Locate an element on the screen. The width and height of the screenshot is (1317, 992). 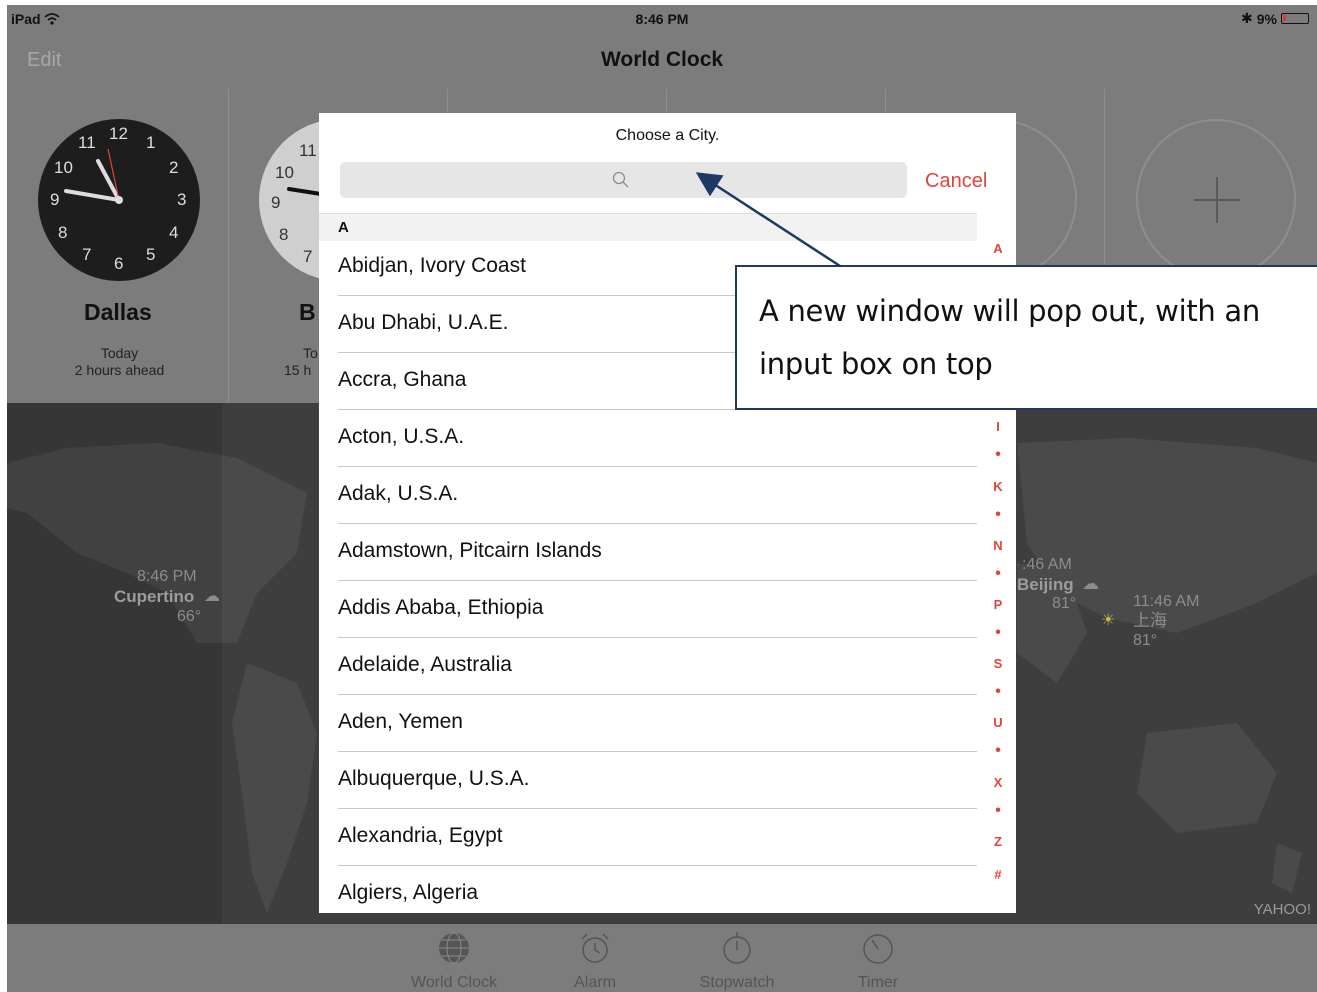
tab-label: Stopwatch is located at coordinates (737, 982).